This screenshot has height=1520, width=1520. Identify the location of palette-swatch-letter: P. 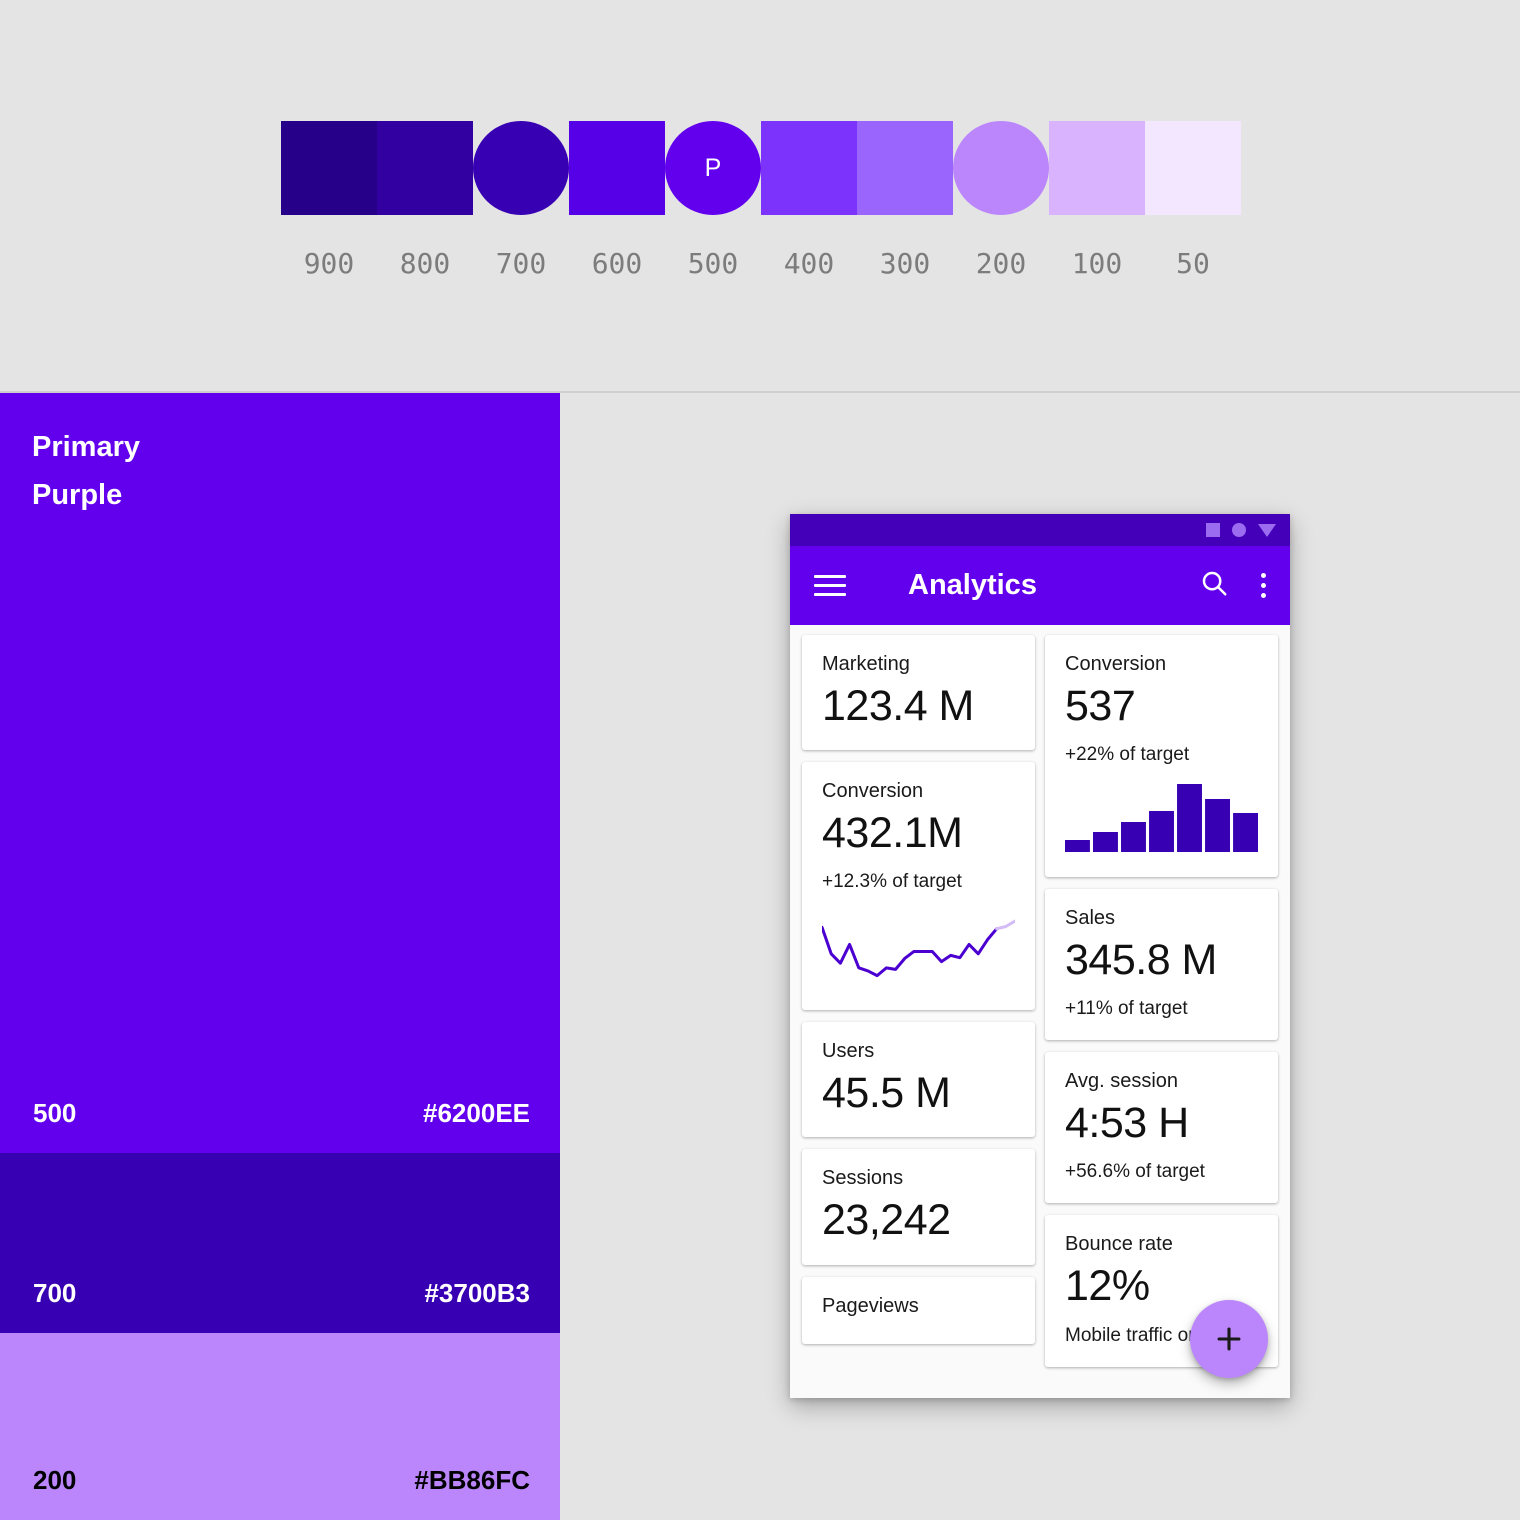
(713, 167).